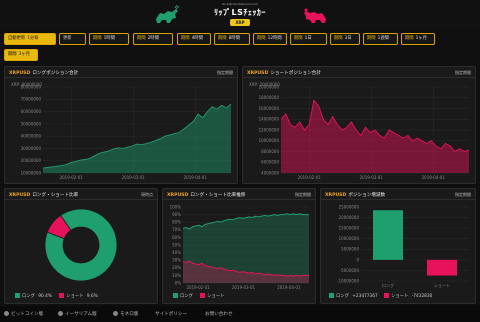 The width and height of the screenshot is (480, 322). Describe the element at coordinates (264, 84) in the screenshot. I see `unit-label: XRP: 20000000` at that location.